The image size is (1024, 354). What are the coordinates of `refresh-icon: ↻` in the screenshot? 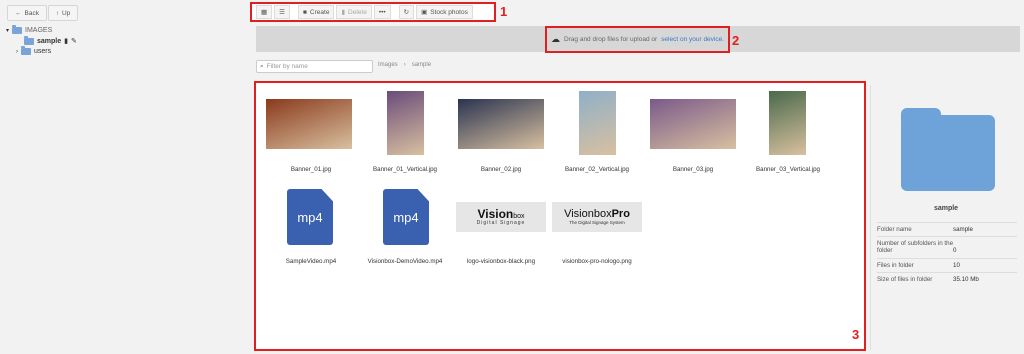 It's located at (406, 12).